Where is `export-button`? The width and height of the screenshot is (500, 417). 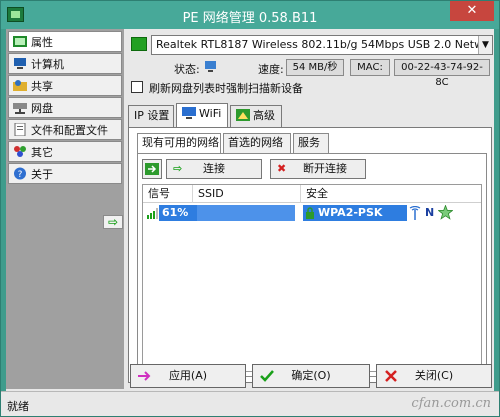 export-button is located at coordinates (152, 169).